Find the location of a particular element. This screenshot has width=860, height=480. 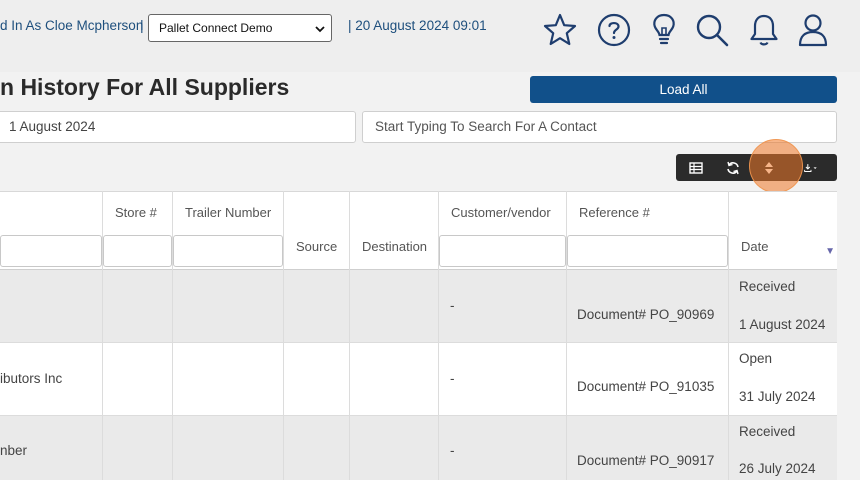

col-destination-header: Destination is located at coordinates (394, 230).